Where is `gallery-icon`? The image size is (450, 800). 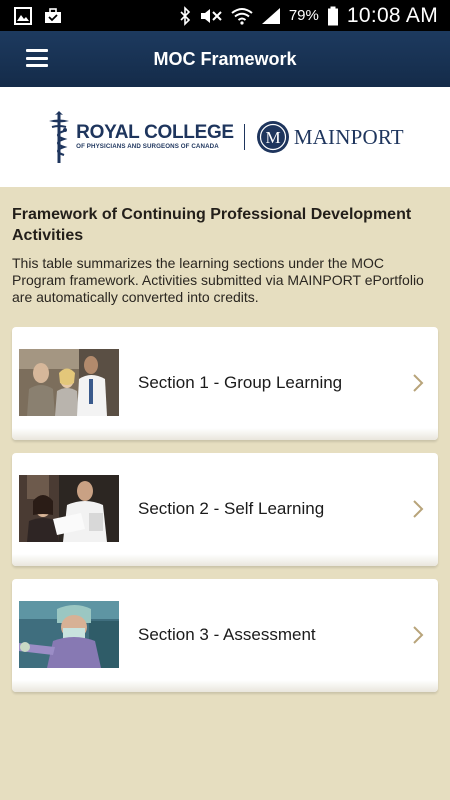
gallery-icon is located at coordinates (23, 15).